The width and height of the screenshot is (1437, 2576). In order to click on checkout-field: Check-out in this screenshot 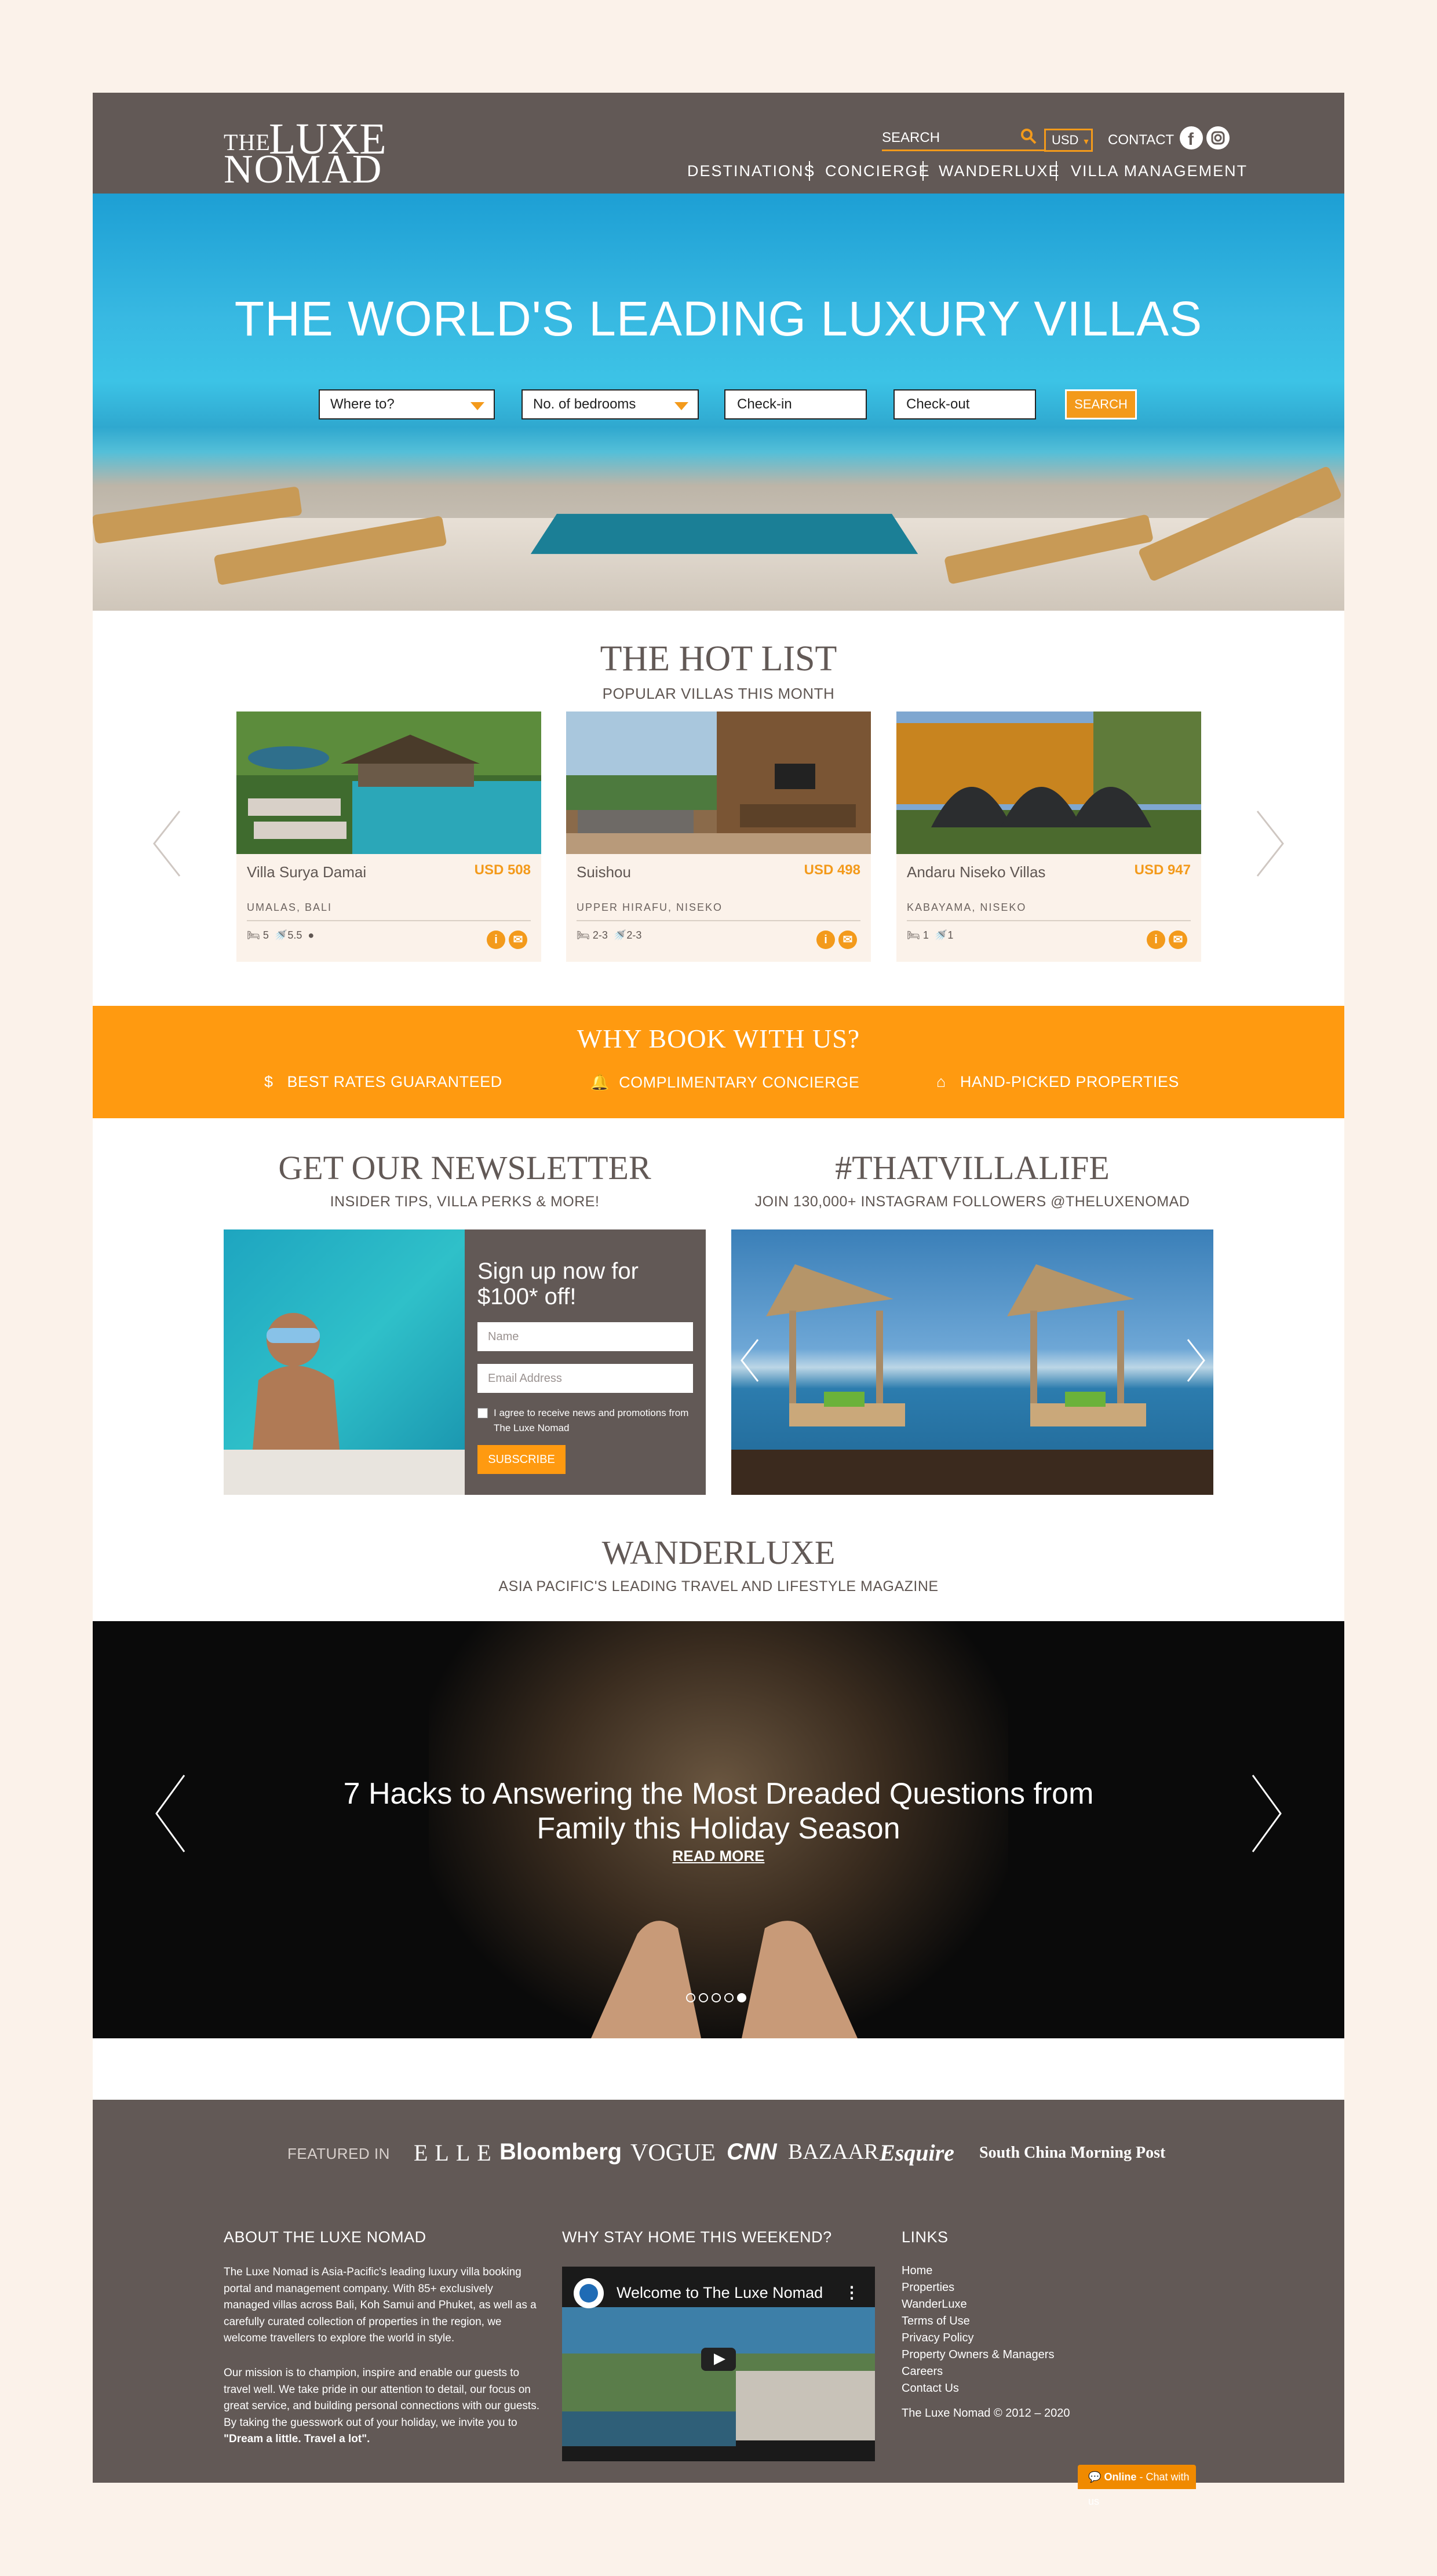, I will do `click(964, 404)`.